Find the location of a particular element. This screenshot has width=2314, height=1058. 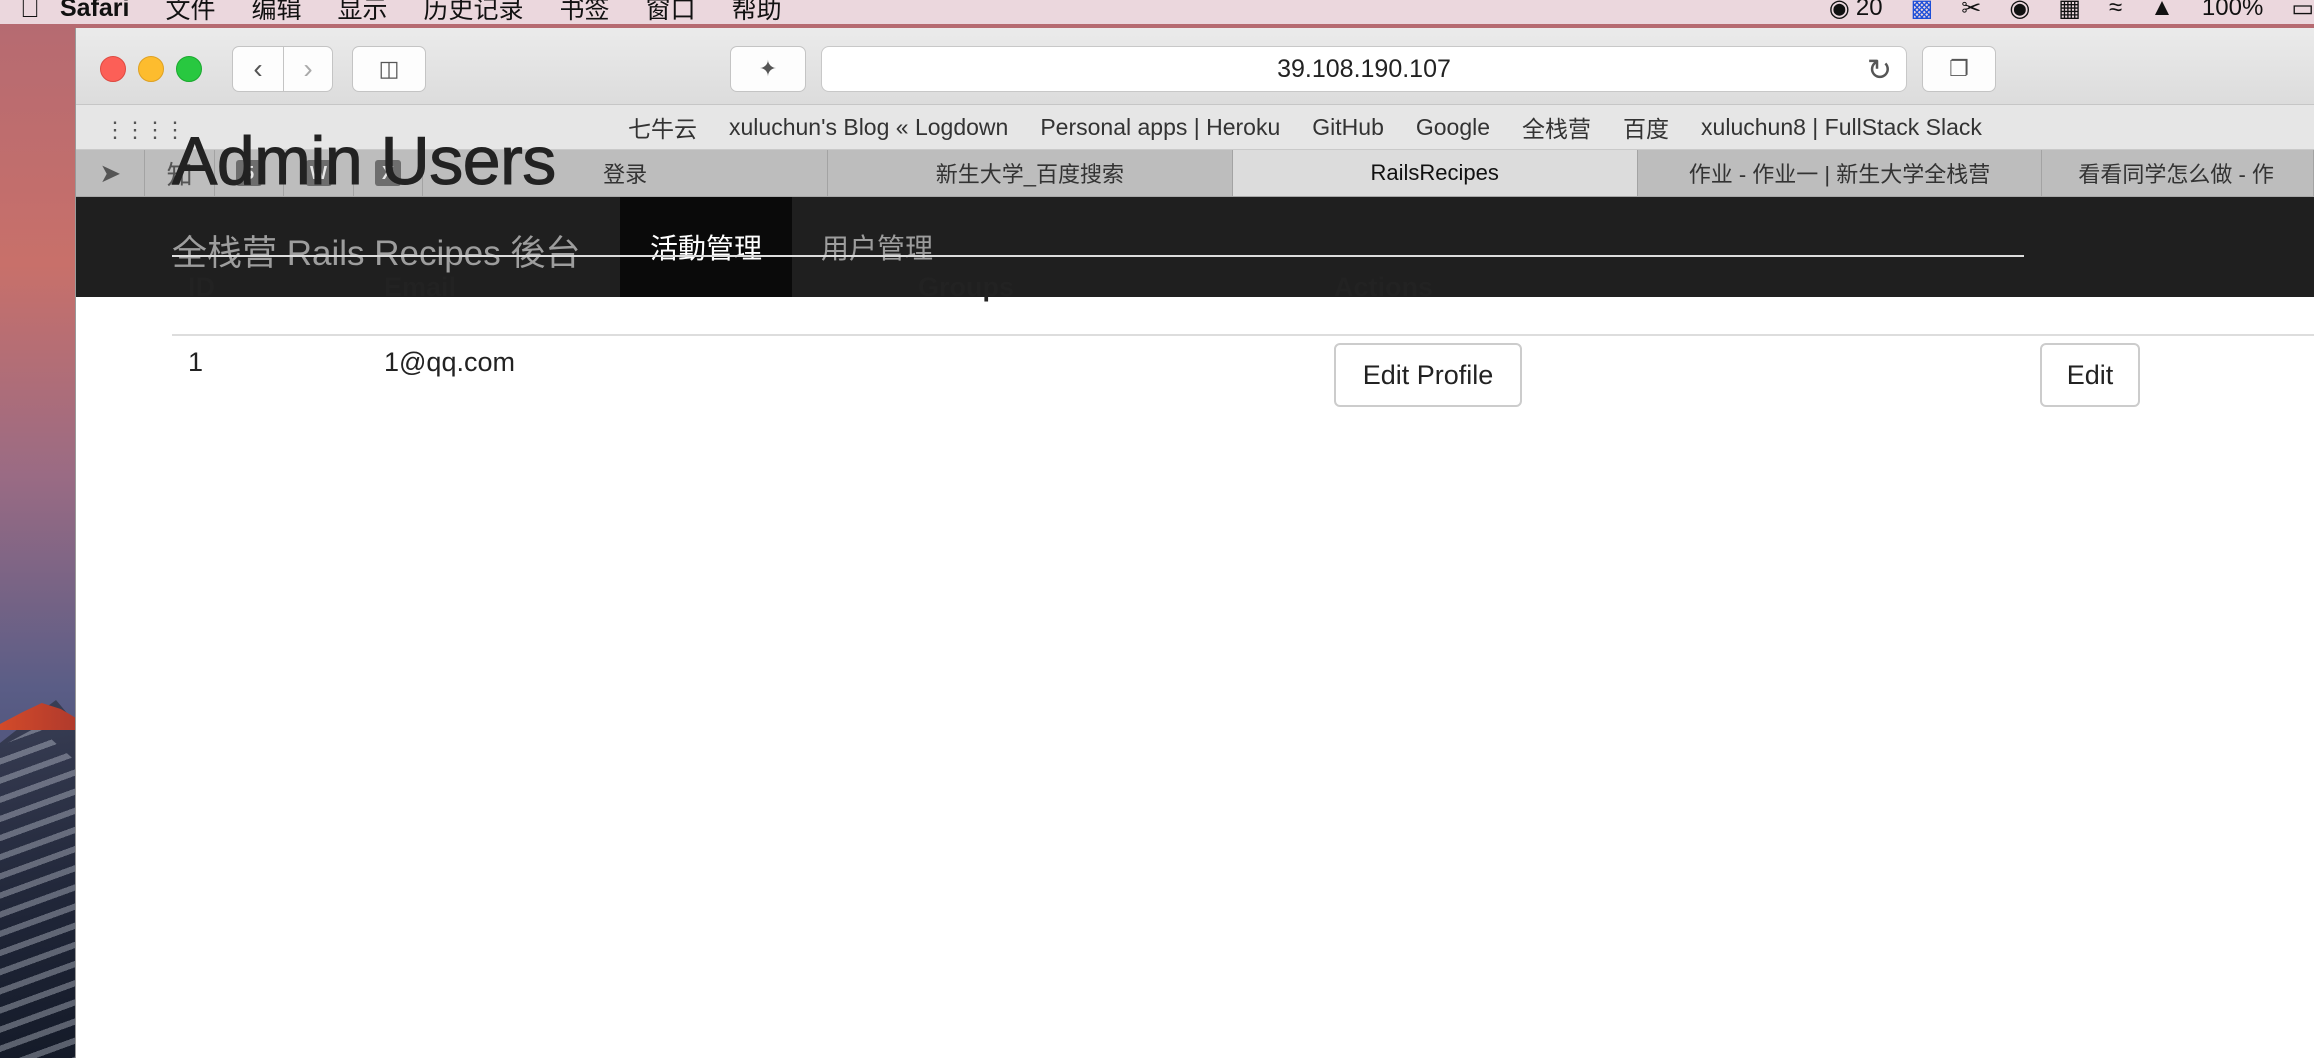

nav-item-events: 活動管理 is located at coordinates (706, 247).